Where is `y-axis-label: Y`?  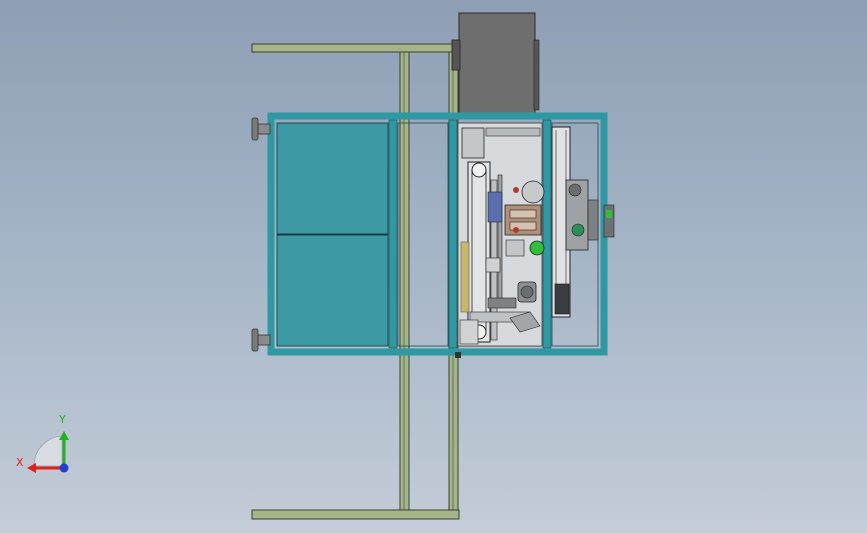 y-axis-label: Y is located at coordinates (62, 419).